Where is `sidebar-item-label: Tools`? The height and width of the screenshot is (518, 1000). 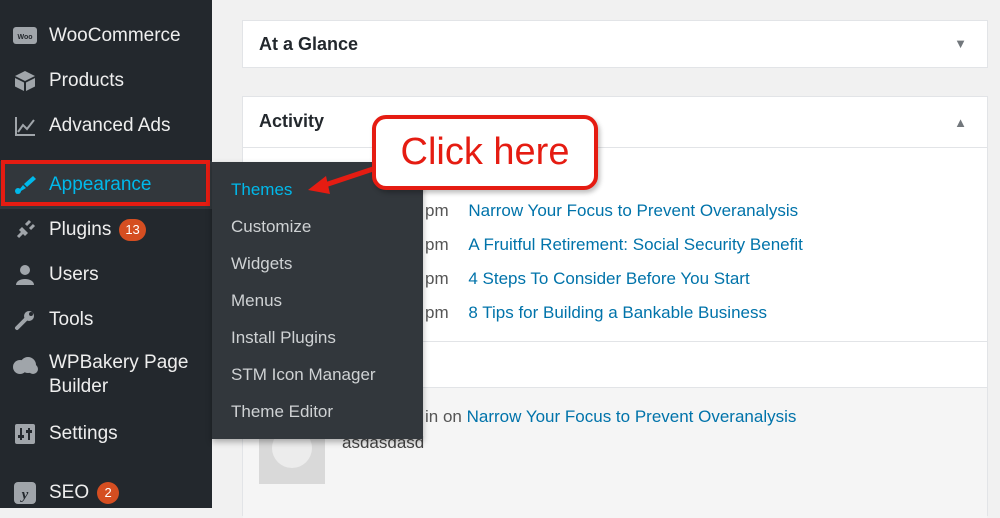
sidebar-item-label: Tools is located at coordinates (71, 319).